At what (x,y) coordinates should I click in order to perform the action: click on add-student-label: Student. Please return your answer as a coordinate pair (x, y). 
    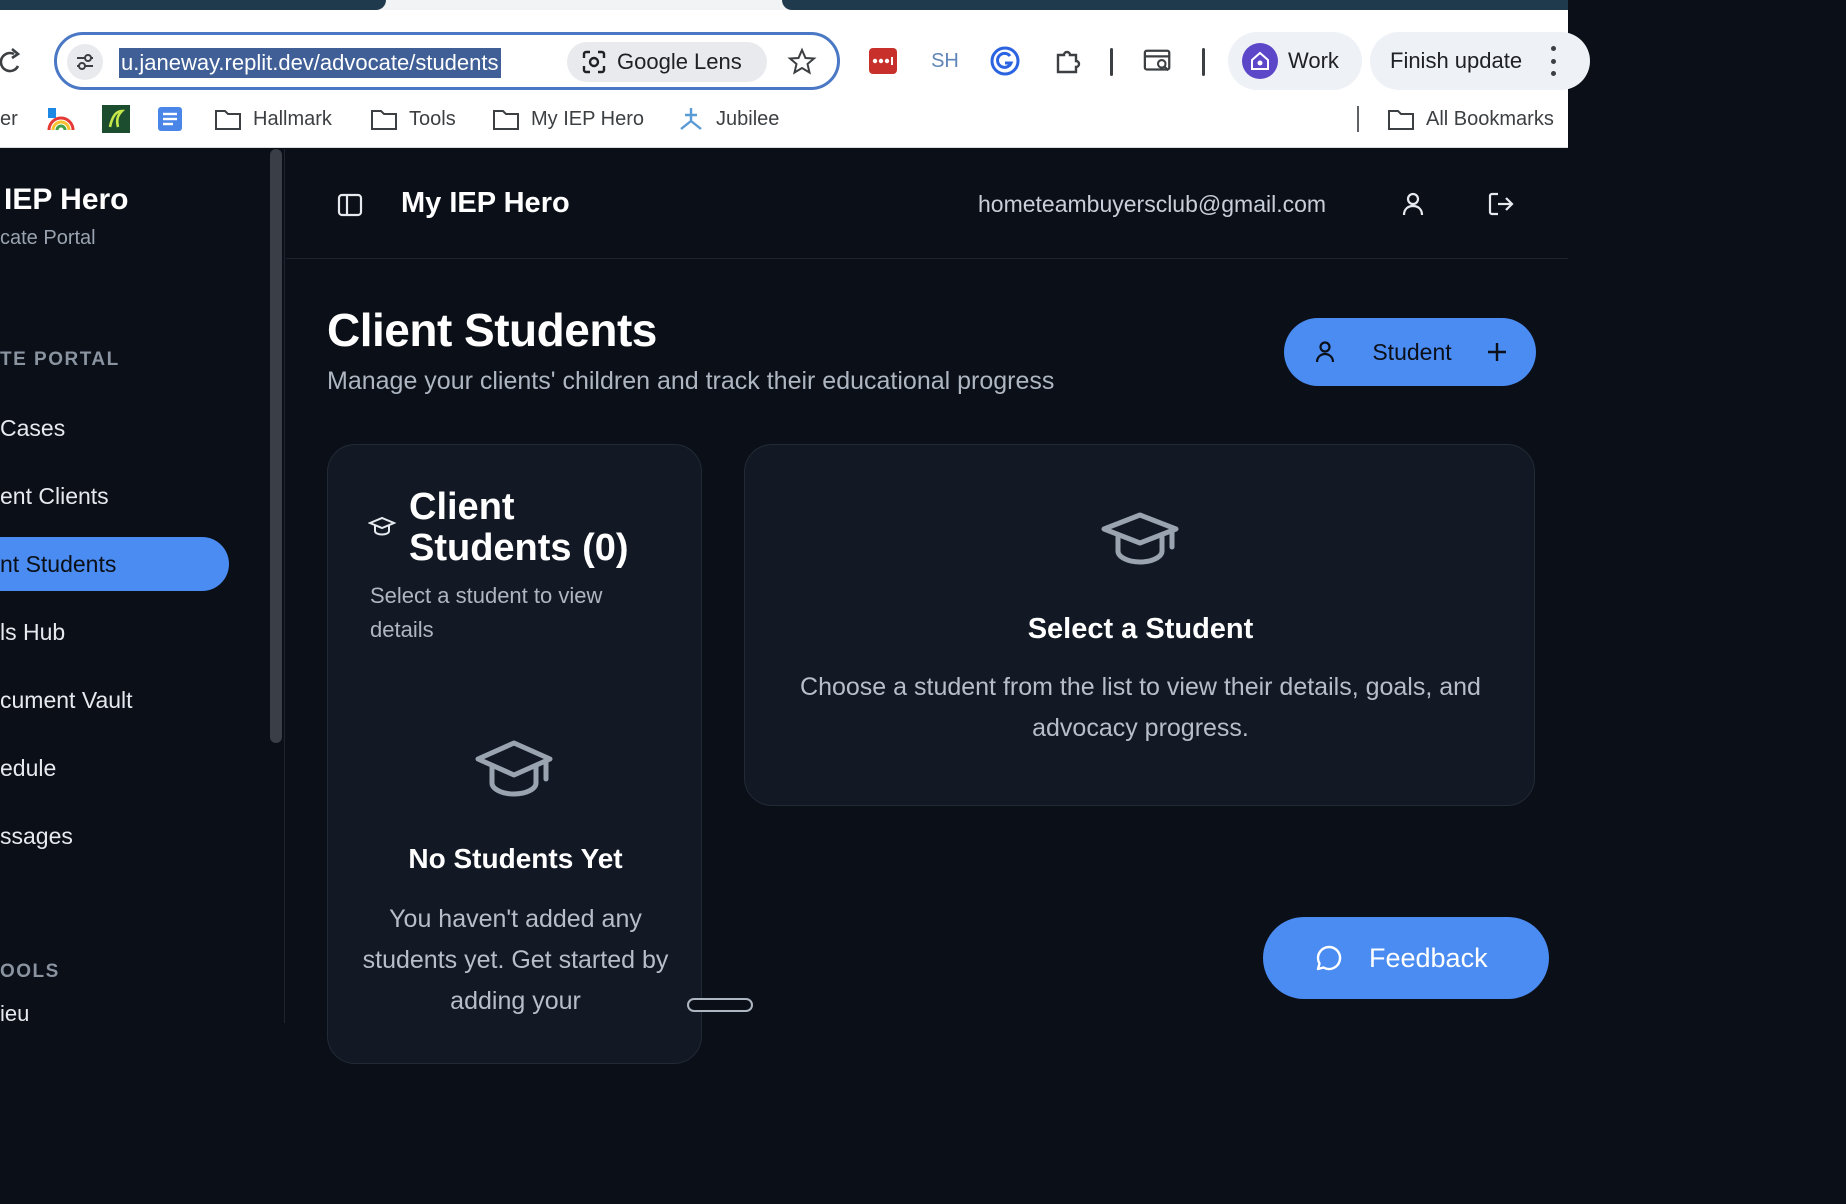
    Looking at the image, I should click on (1412, 351).